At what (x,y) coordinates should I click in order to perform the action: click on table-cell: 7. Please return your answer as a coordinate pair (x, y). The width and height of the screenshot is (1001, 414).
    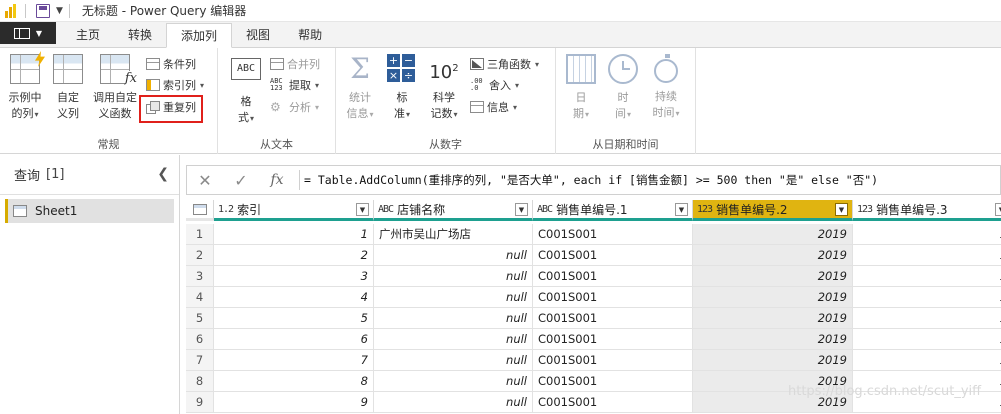
    Looking at the image, I should click on (294, 360).